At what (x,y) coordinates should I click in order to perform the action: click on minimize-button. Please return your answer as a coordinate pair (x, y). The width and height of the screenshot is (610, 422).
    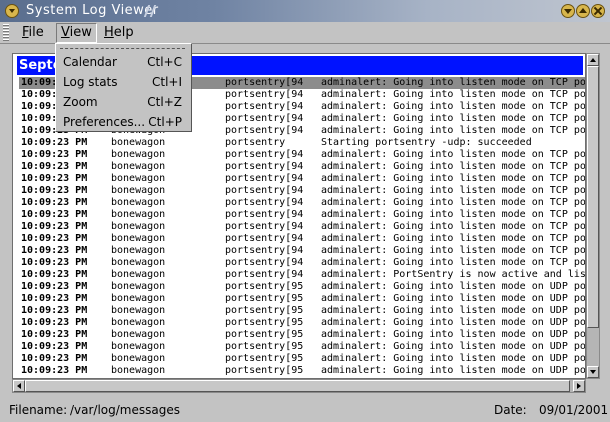
    Looking at the image, I should click on (568, 11).